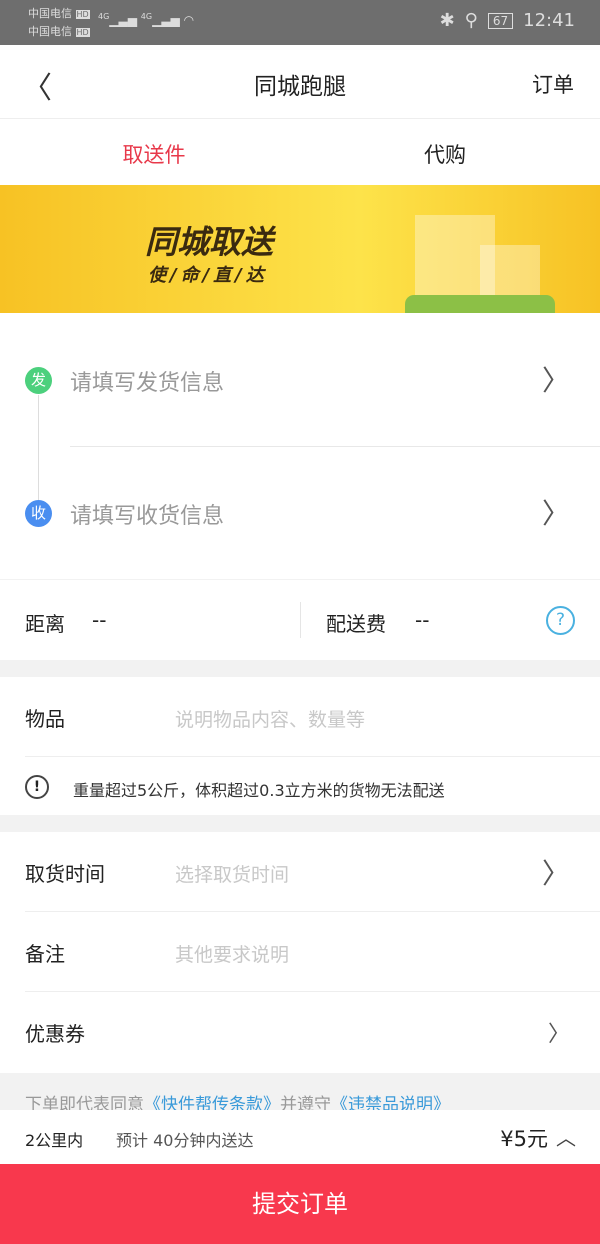 The image size is (600, 1244). I want to click on sender-badge: 发, so click(38, 380).